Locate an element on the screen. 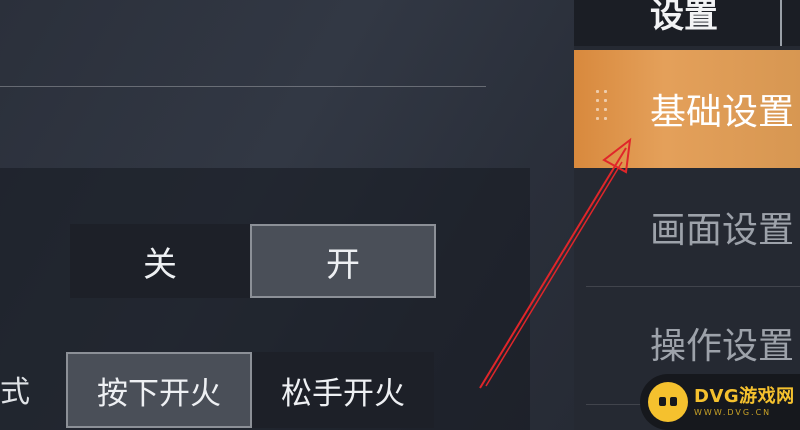 The height and width of the screenshot is (430, 800). watermark-url: WWW.DVG.CN is located at coordinates (733, 412).